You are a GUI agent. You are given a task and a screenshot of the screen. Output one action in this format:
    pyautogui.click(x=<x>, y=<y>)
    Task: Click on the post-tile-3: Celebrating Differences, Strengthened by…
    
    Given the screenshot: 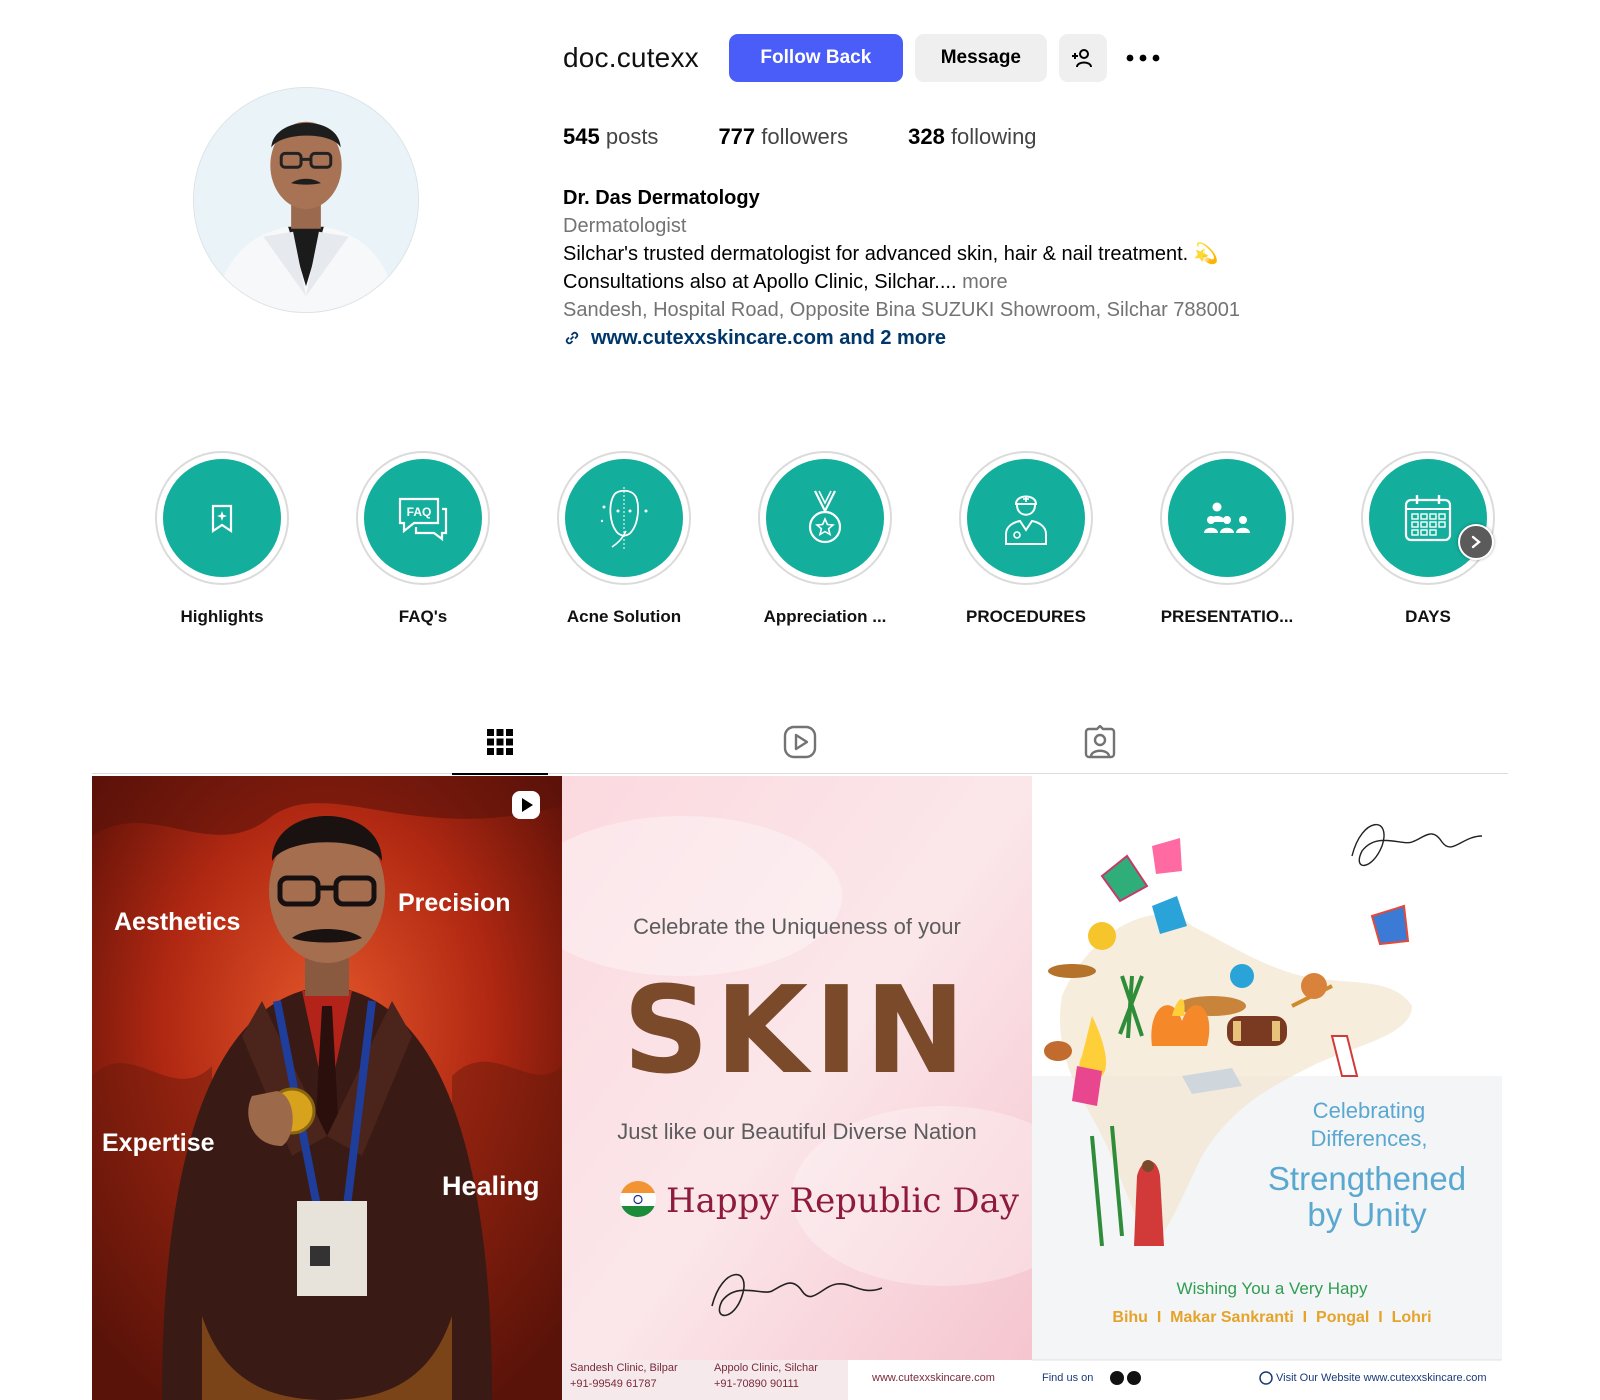 What is the action you would take?
    pyautogui.click(x=1267, y=1088)
    